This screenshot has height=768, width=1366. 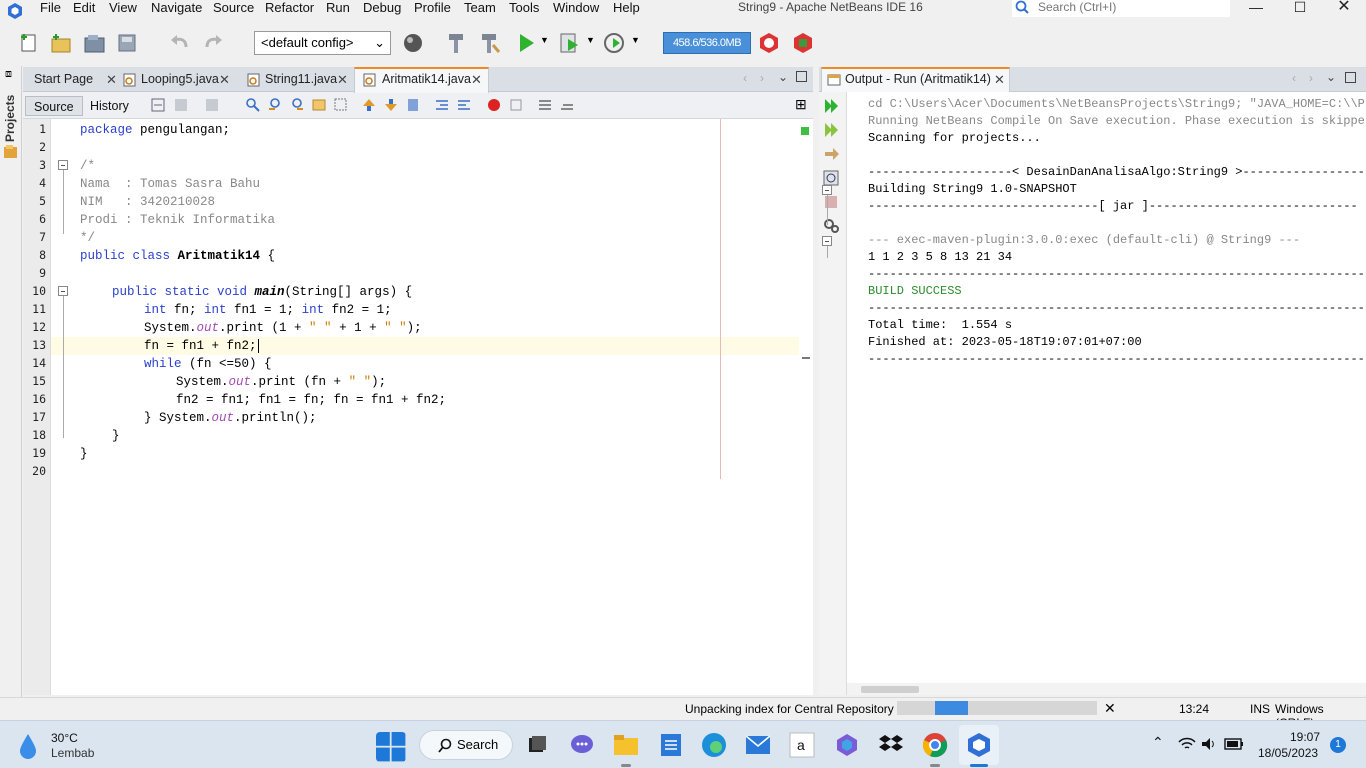 I want to click on minimize-button: —, so click(x=1256, y=9).